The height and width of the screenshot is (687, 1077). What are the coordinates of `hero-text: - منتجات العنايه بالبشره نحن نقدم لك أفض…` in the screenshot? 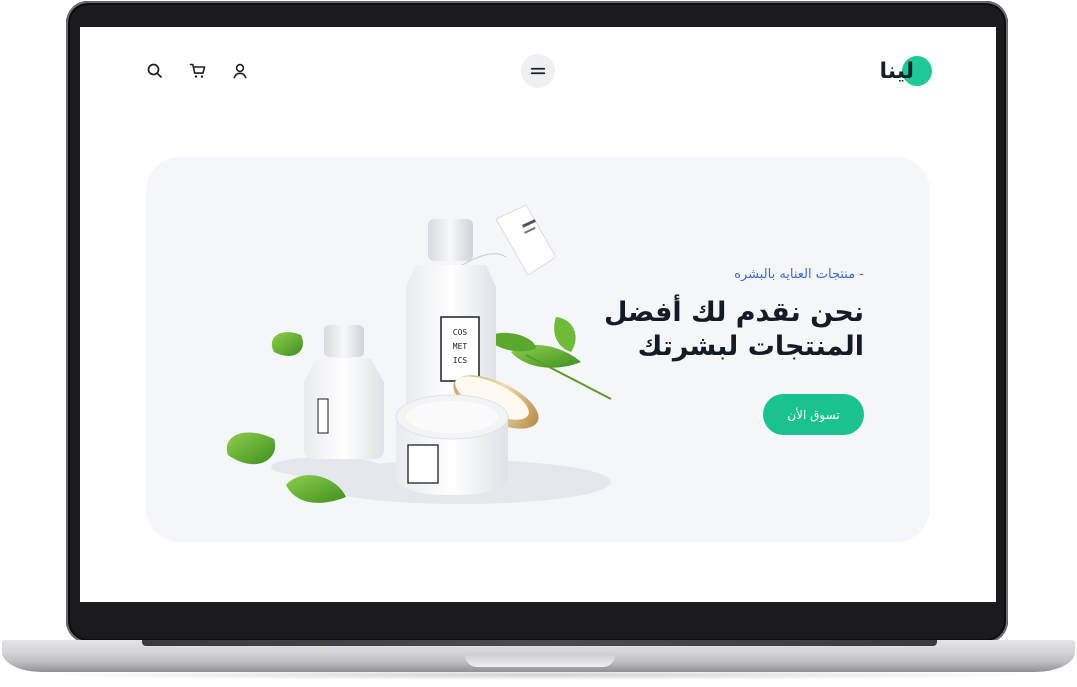 It's located at (704, 315).